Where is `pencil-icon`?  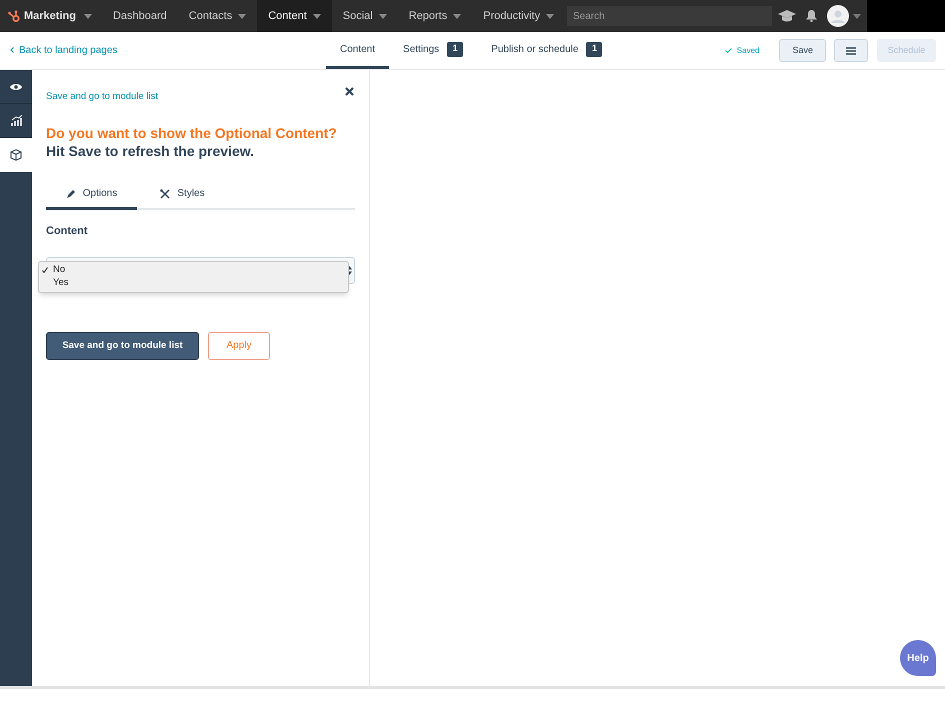 pencil-icon is located at coordinates (71, 193).